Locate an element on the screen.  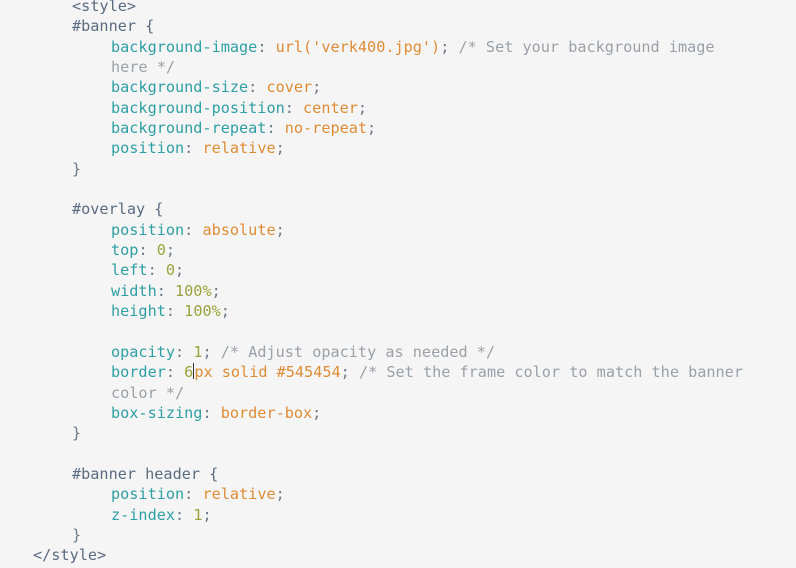
code-line: background-size: cover; is located at coordinates (371, 87).